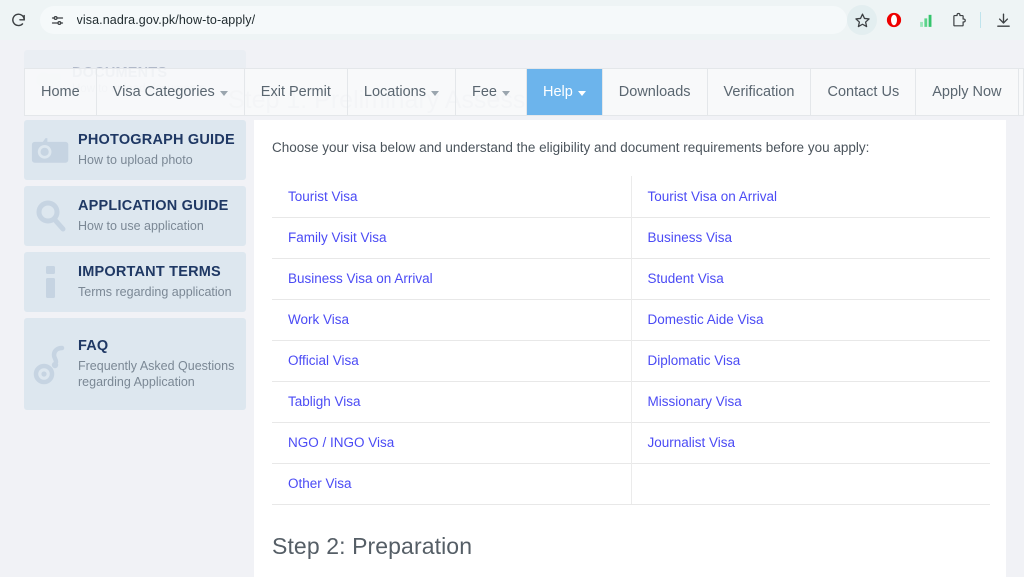 This screenshot has width=1024, height=577. Describe the element at coordinates (810, 197) in the screenshot. I see `table-cell: Tourist Visa on Arrival` at that location.